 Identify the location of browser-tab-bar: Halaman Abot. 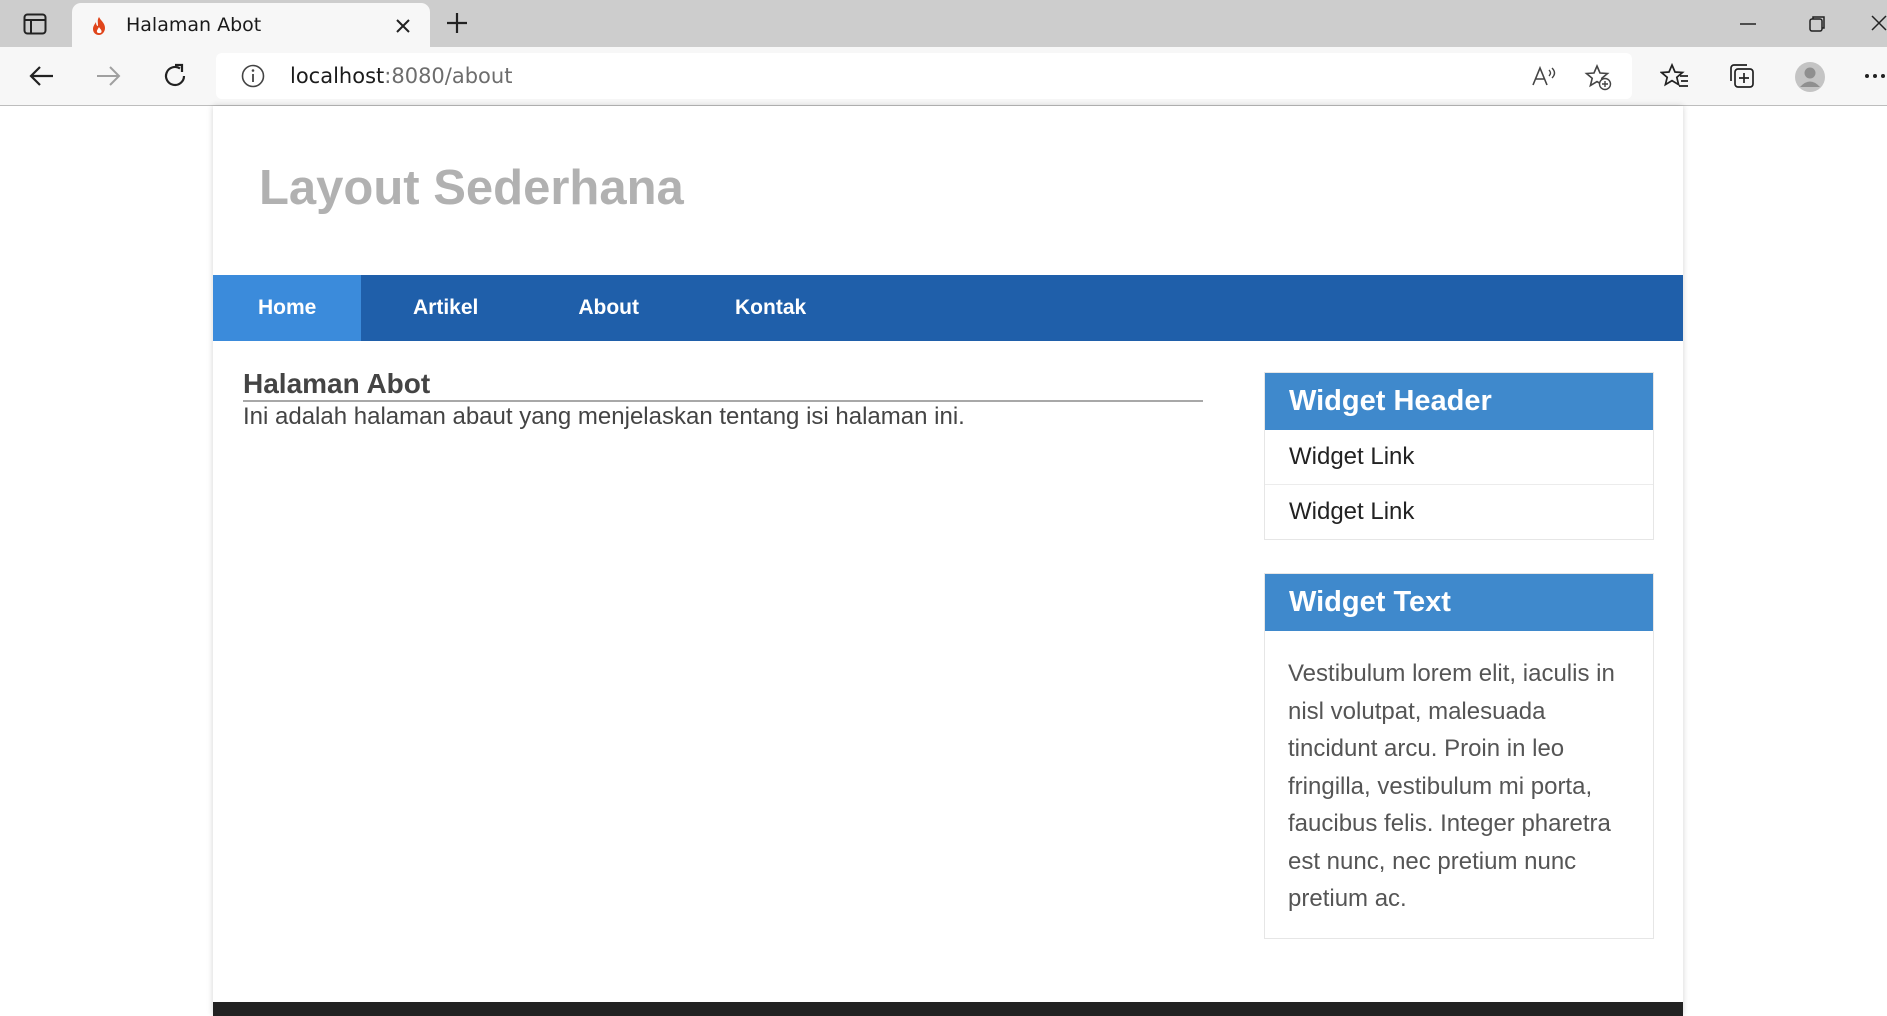
(943, 23).